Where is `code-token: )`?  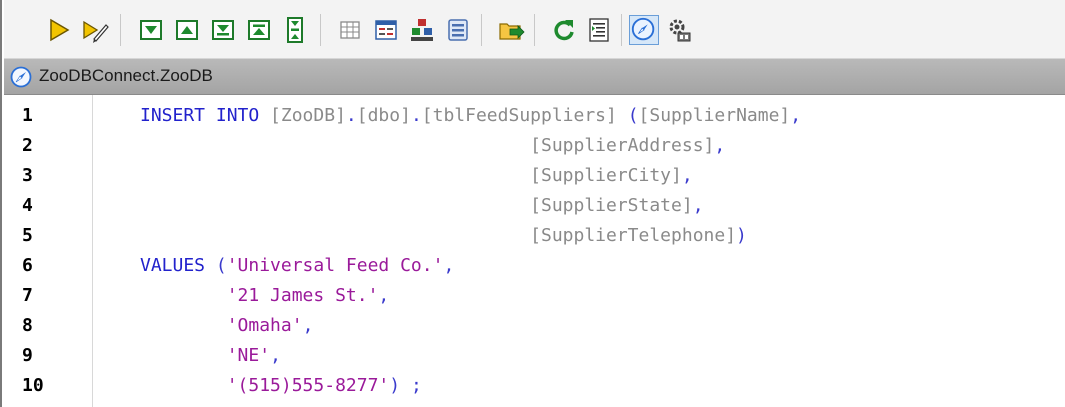
code-token: ) is located at coordinates (741, 235).